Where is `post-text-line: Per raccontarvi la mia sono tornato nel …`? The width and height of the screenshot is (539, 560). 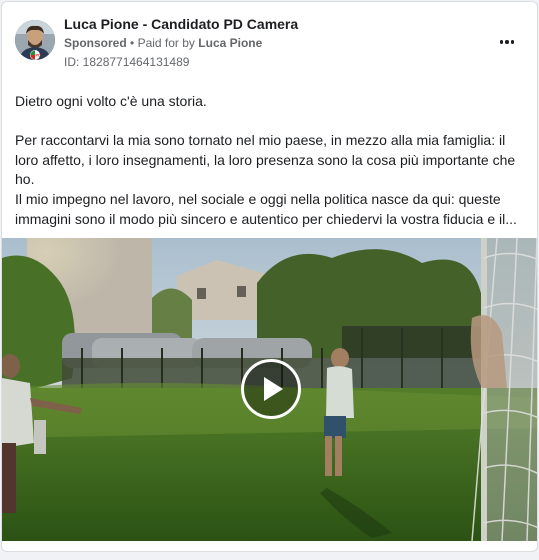
post-text-line: Per raccontarvi la mia sono tornato nel … is located at coordinates (265, 160).